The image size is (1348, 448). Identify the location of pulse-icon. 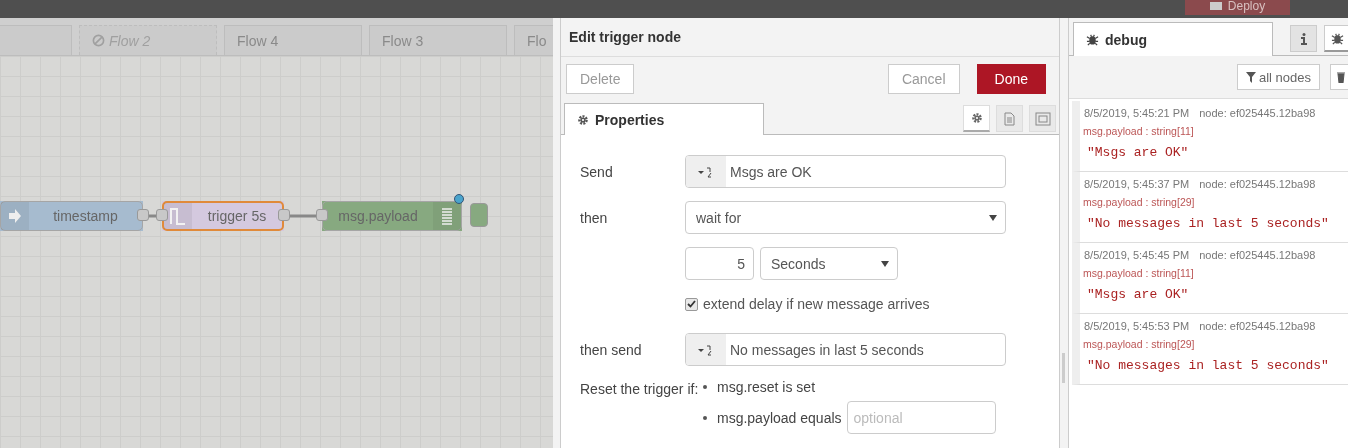
(178, 216).